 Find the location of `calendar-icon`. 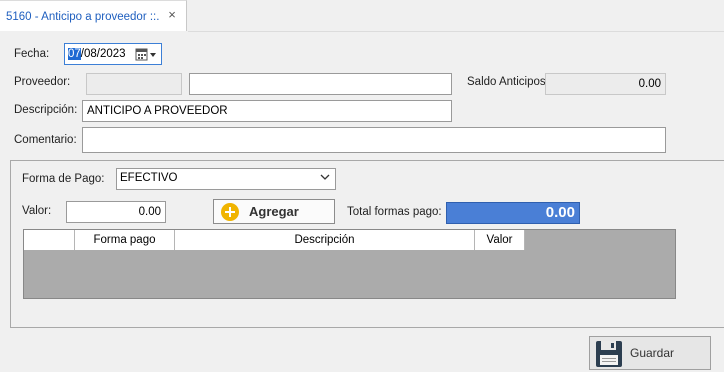

calendar-icon is located at coordinates (147, 54).